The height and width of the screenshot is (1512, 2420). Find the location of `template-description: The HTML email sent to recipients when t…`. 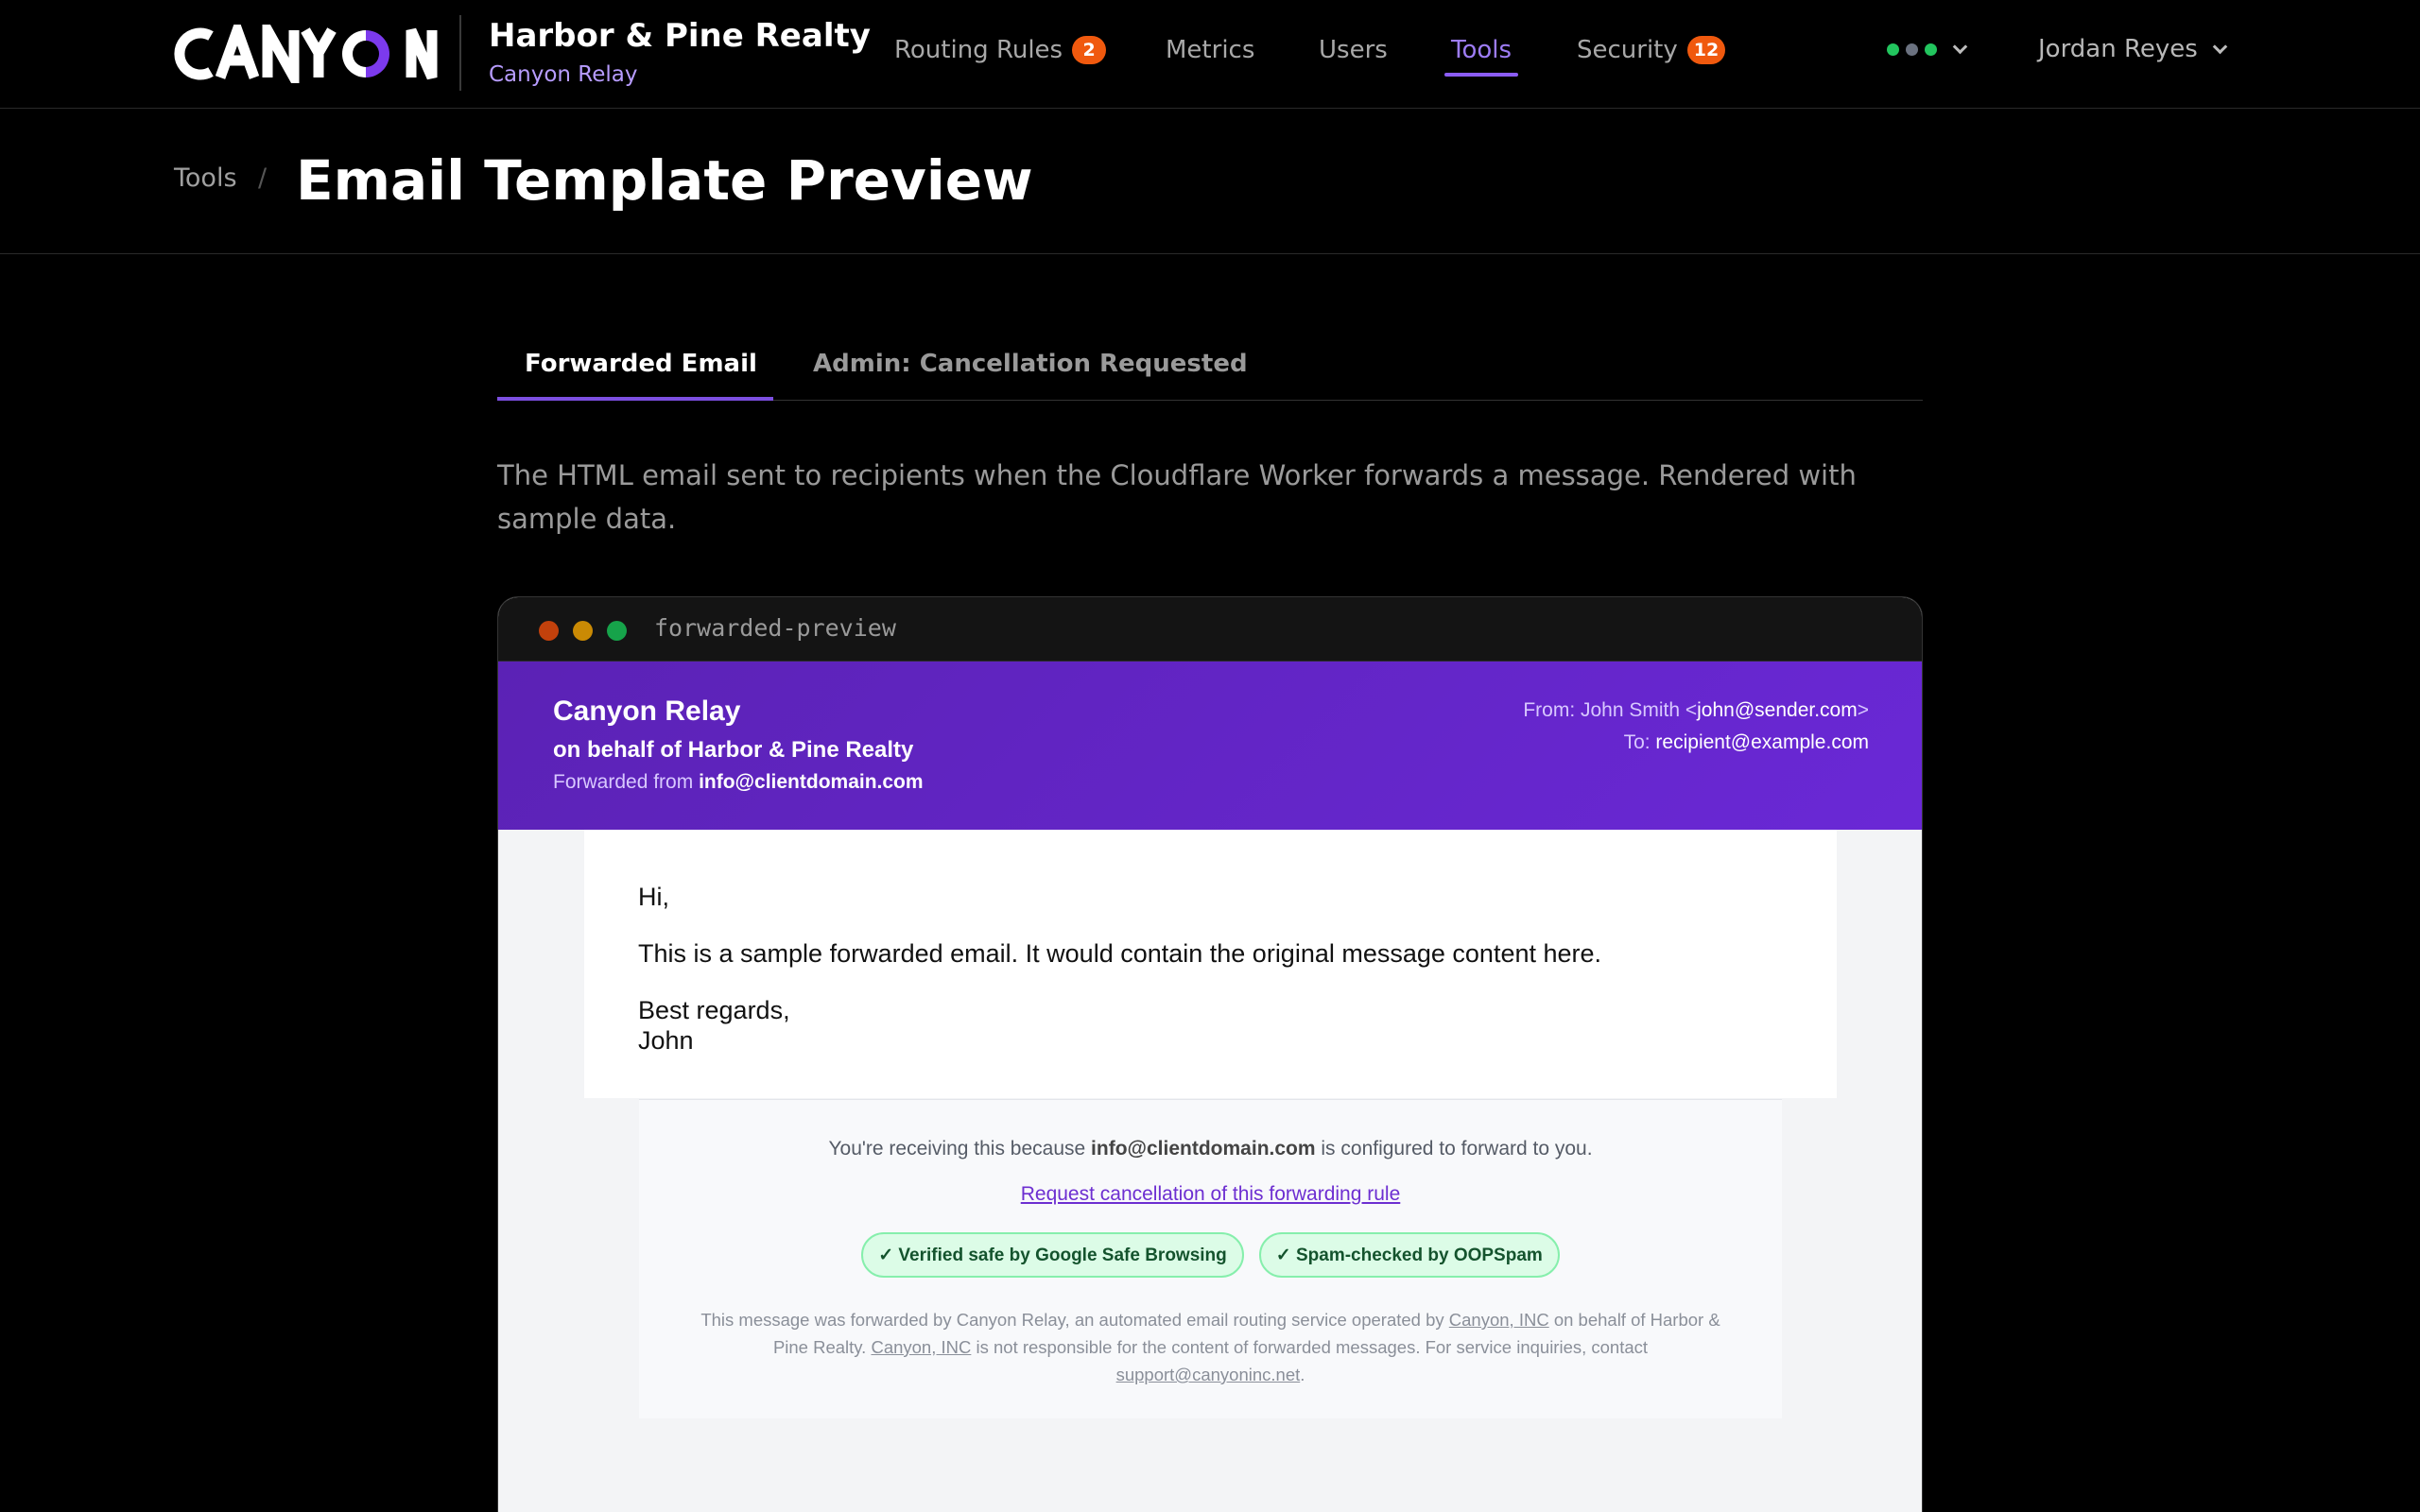

template-description: The HTML email sent to recipients when t… is located at coordinates (1177, 497).